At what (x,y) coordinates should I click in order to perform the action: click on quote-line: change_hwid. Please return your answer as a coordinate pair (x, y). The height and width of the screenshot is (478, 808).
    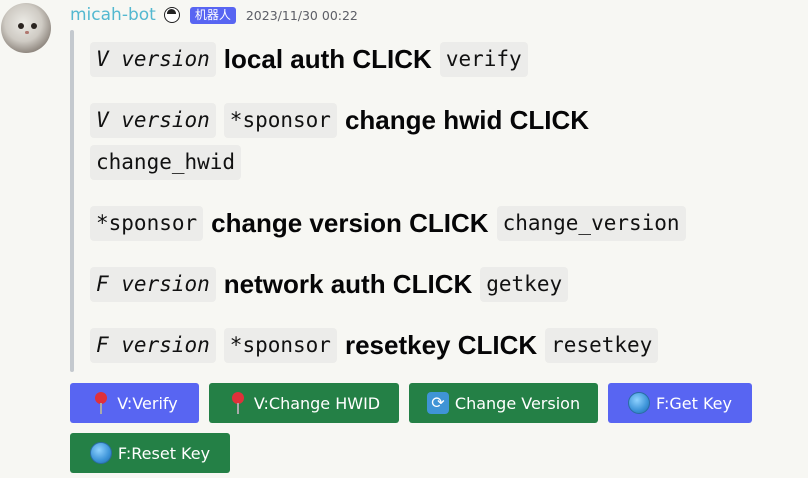
    Looking at the image, I should click on (166, 162).